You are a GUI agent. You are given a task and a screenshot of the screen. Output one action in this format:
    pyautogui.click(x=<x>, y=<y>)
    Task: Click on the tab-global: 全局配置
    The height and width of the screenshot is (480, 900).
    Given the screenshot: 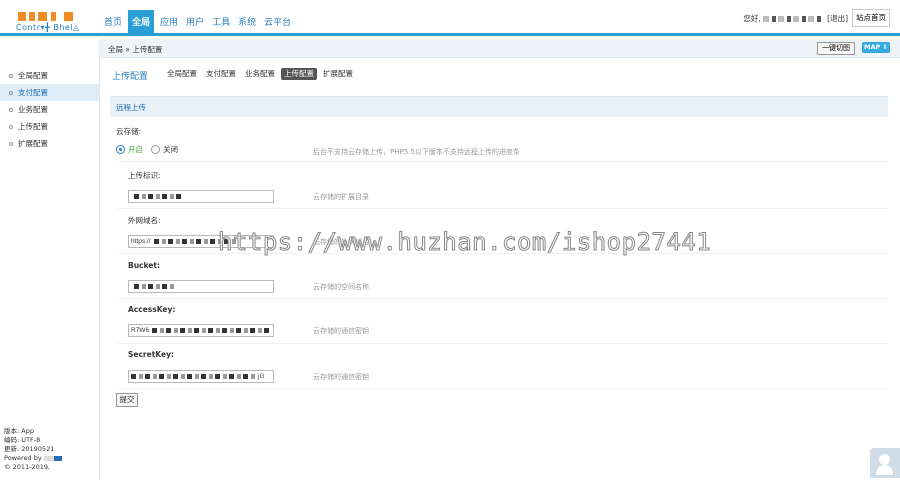 What is the action you would take?
    pyautogui.click(x=182, y=74)
    